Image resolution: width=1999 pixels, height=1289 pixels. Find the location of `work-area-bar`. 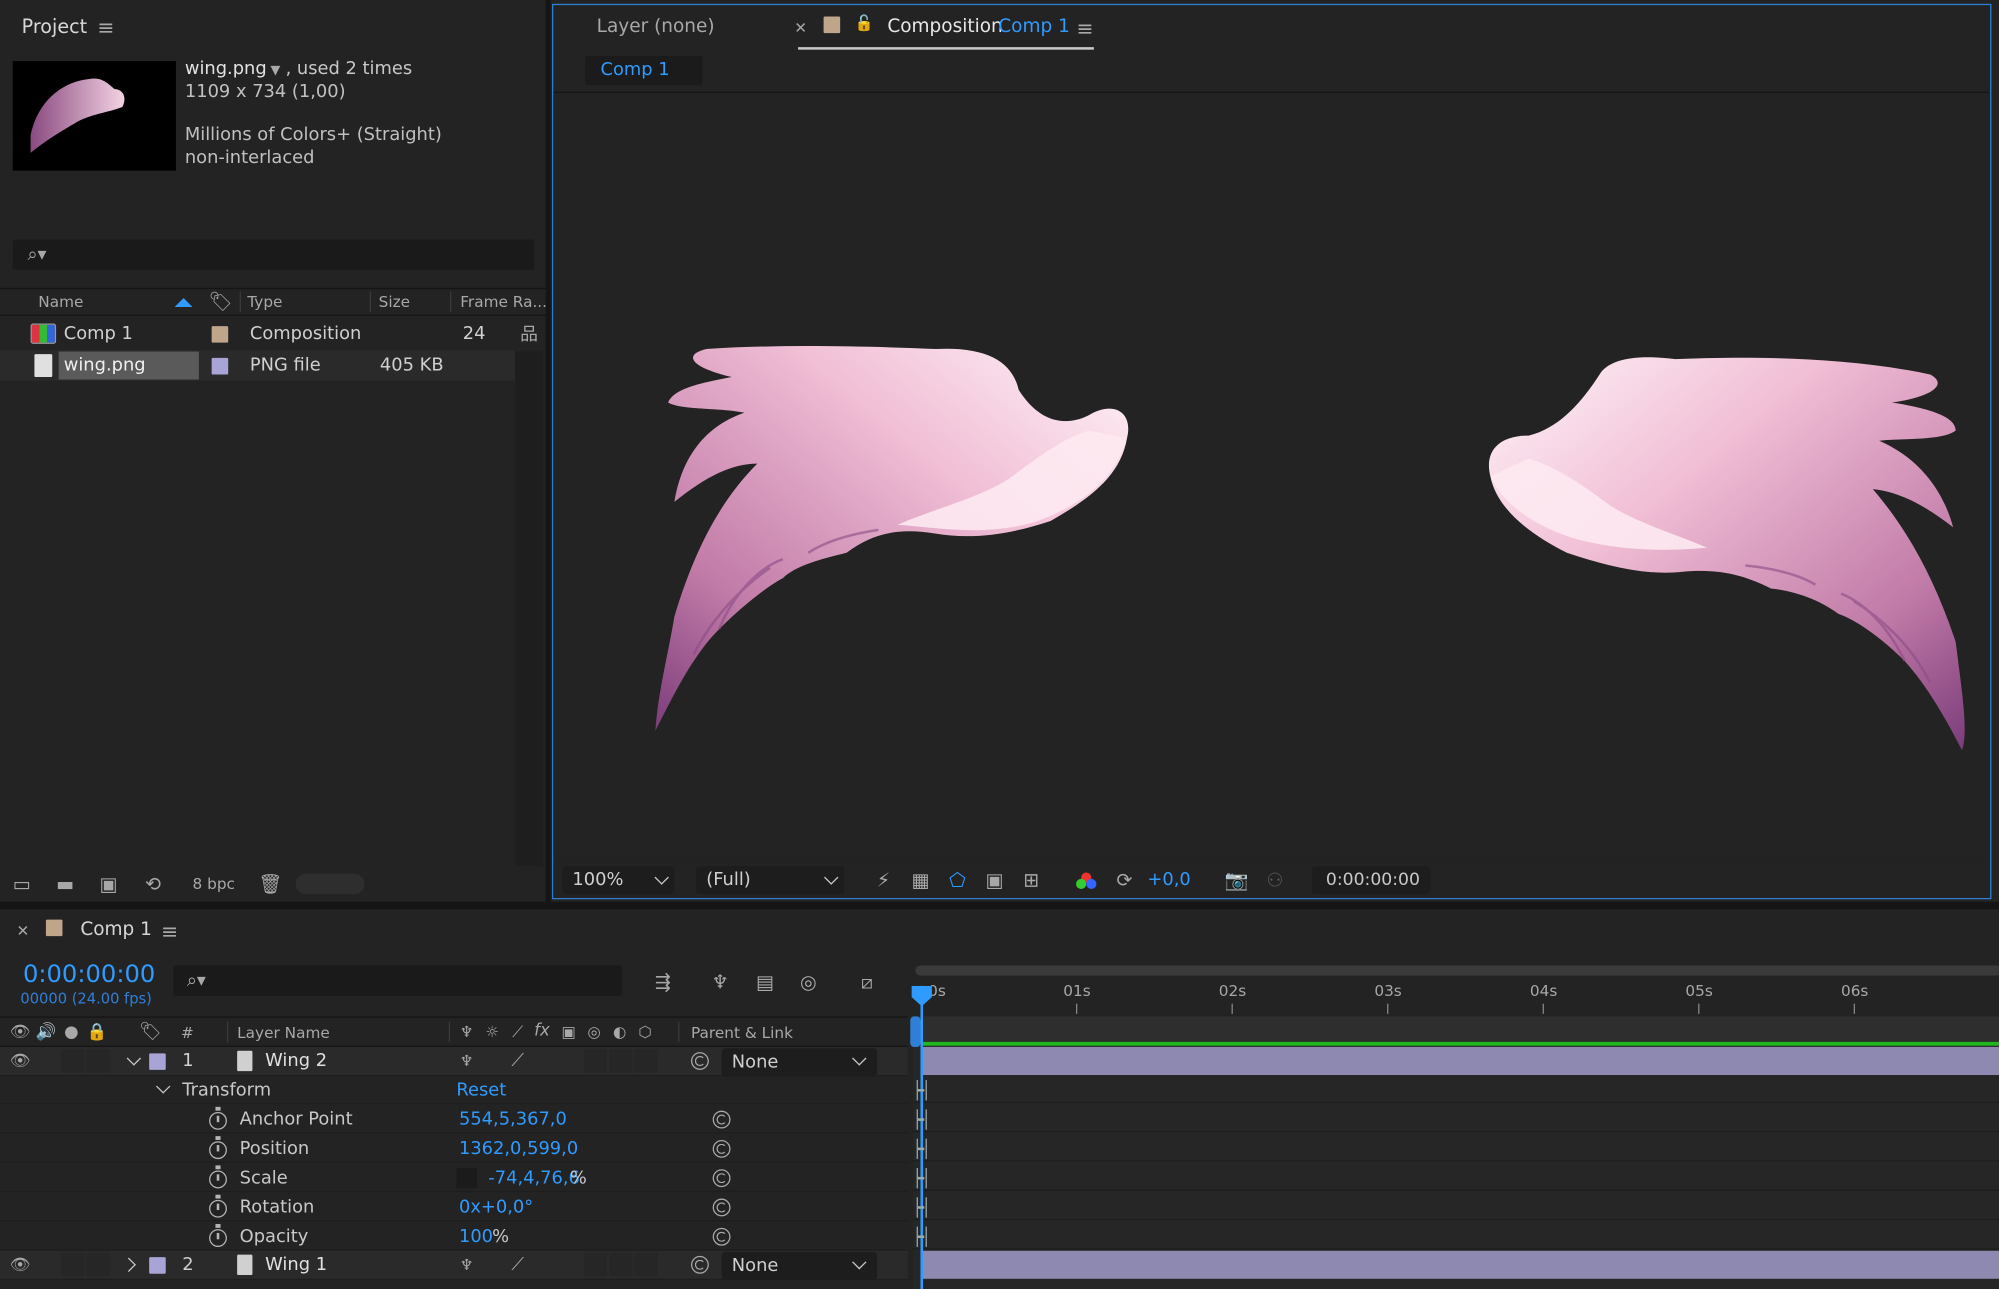

work-area-bar is located at coordinates (1457, 970).